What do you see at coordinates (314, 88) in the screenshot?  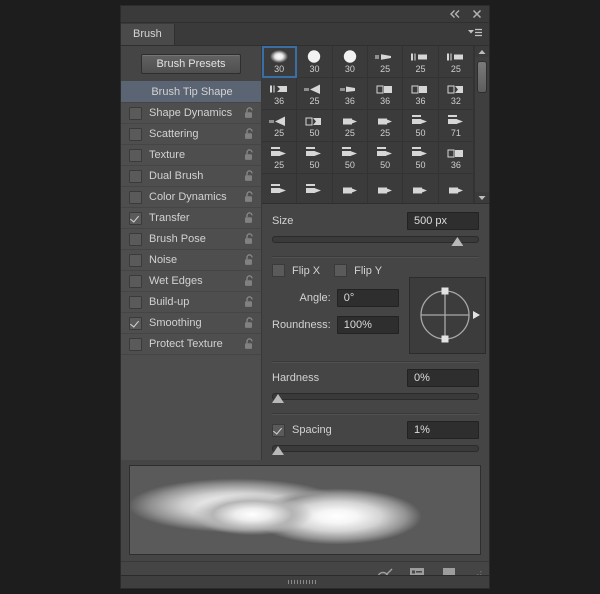 I see `fan-tip-icon` at bounding box center [314, 88].